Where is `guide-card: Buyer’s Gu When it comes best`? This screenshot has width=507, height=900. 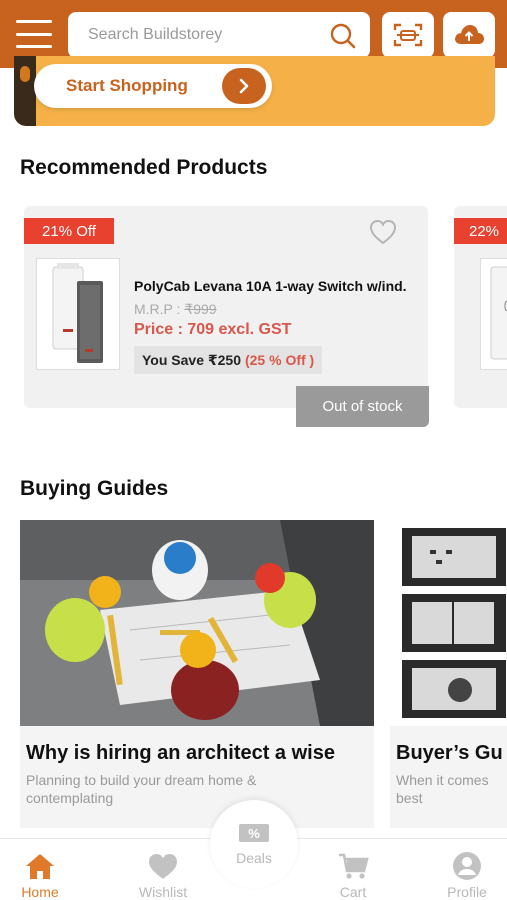 guide-card: Buyer’s Gu When it comes best is located at coordinates (448, 674).